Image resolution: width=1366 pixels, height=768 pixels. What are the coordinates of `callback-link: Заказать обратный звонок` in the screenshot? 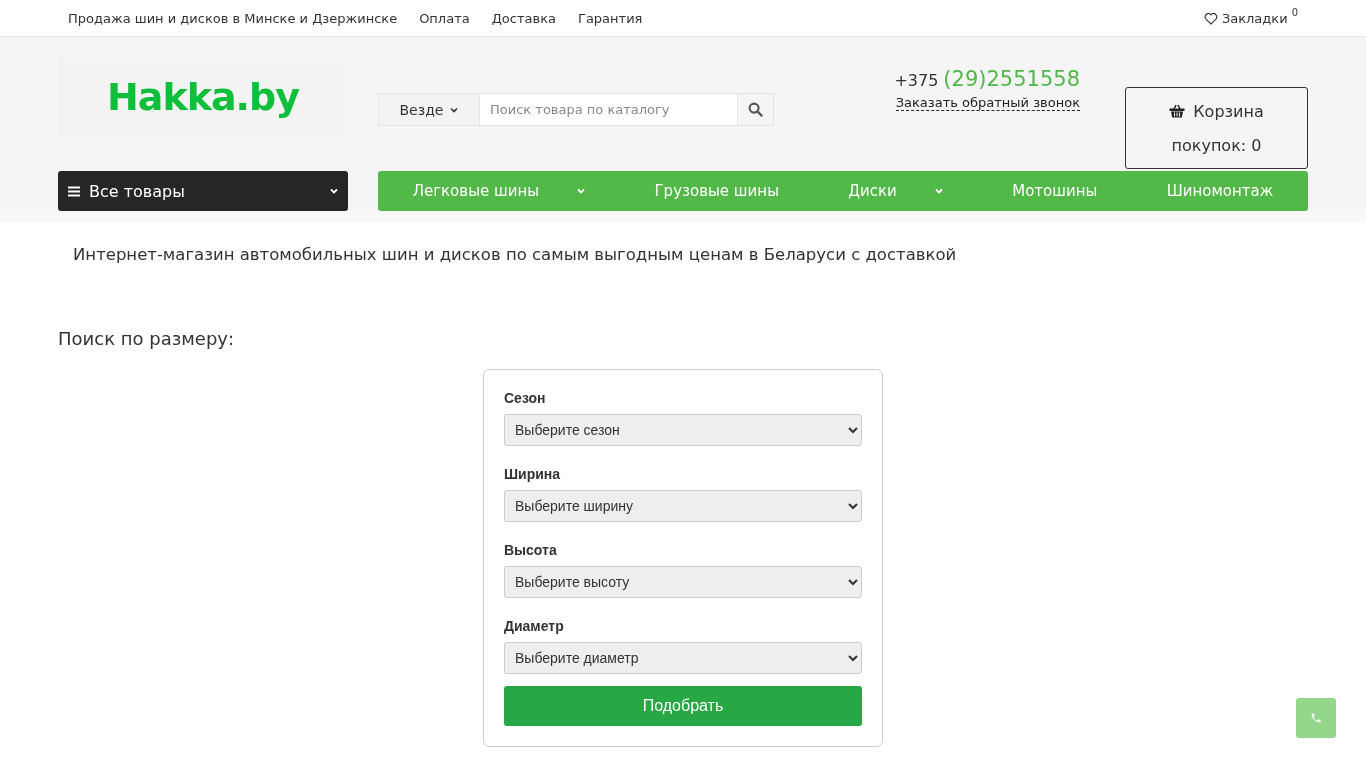 It's located at (987, 103).